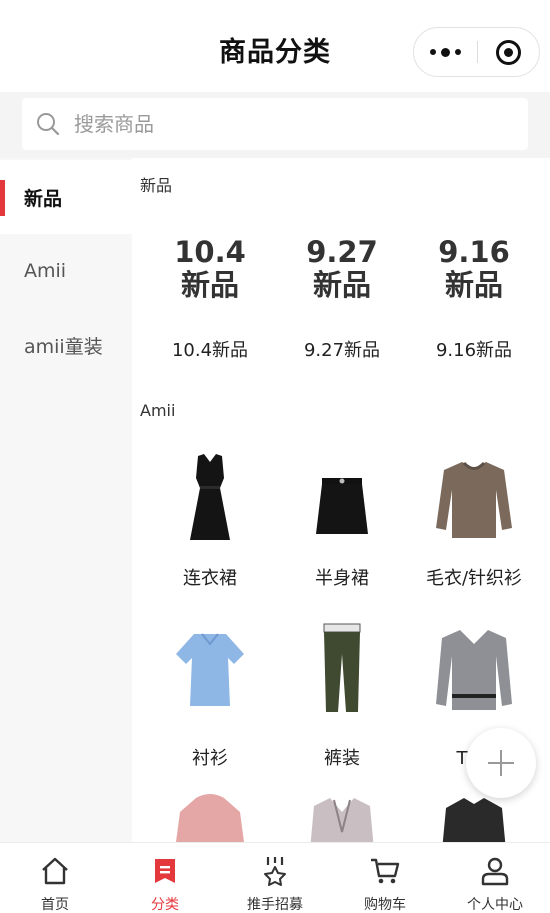 The image size is (550, 913). Describe the element at coordinates (275, 905) in the screenshot. I see `tab-label: 推手招募` at that location.